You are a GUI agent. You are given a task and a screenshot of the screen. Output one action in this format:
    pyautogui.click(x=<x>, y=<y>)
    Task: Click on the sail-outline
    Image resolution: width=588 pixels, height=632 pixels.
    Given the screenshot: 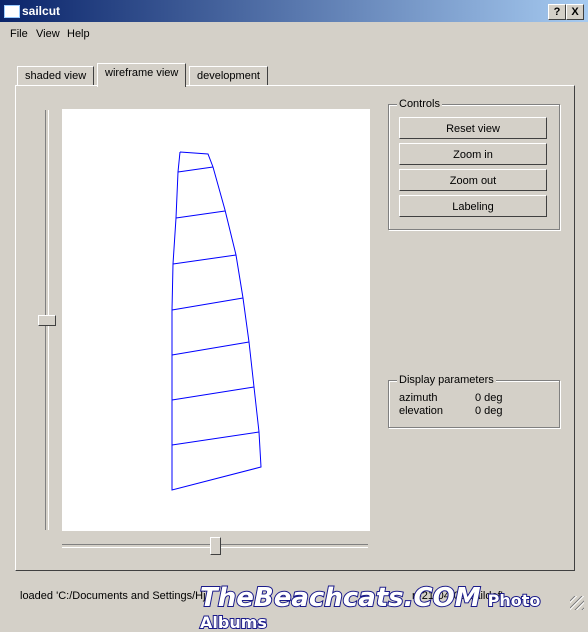 What is the action you would take?
    pyautogui.click(x=216, y=321)
    